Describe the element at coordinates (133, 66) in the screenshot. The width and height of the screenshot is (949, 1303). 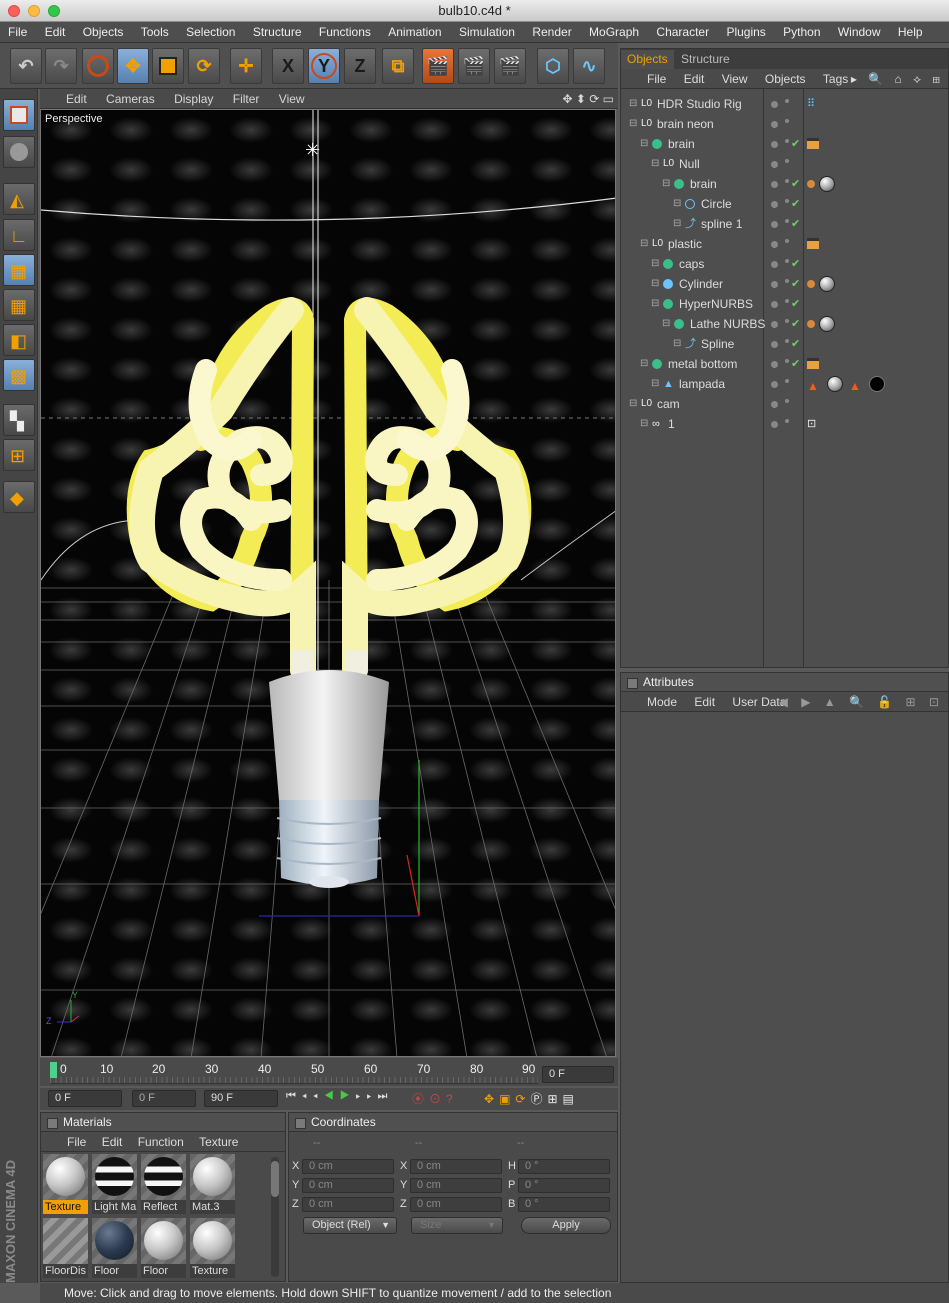
I see `move-tool-button: ✥` at that location.